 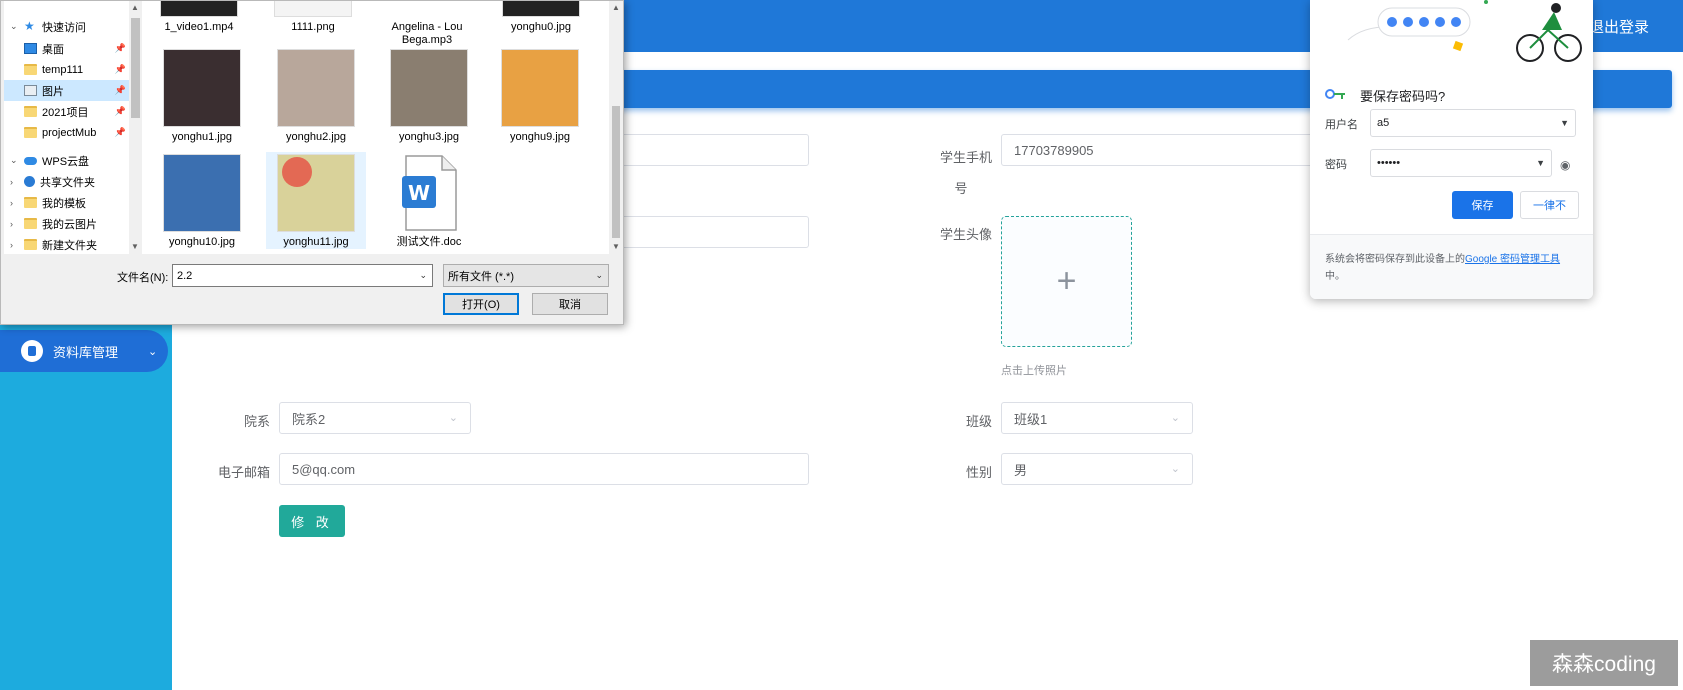 What do you see at coordinates (427, 9) in the screenshot?
I see `music-file-icon` at bounding box center [427, 9].